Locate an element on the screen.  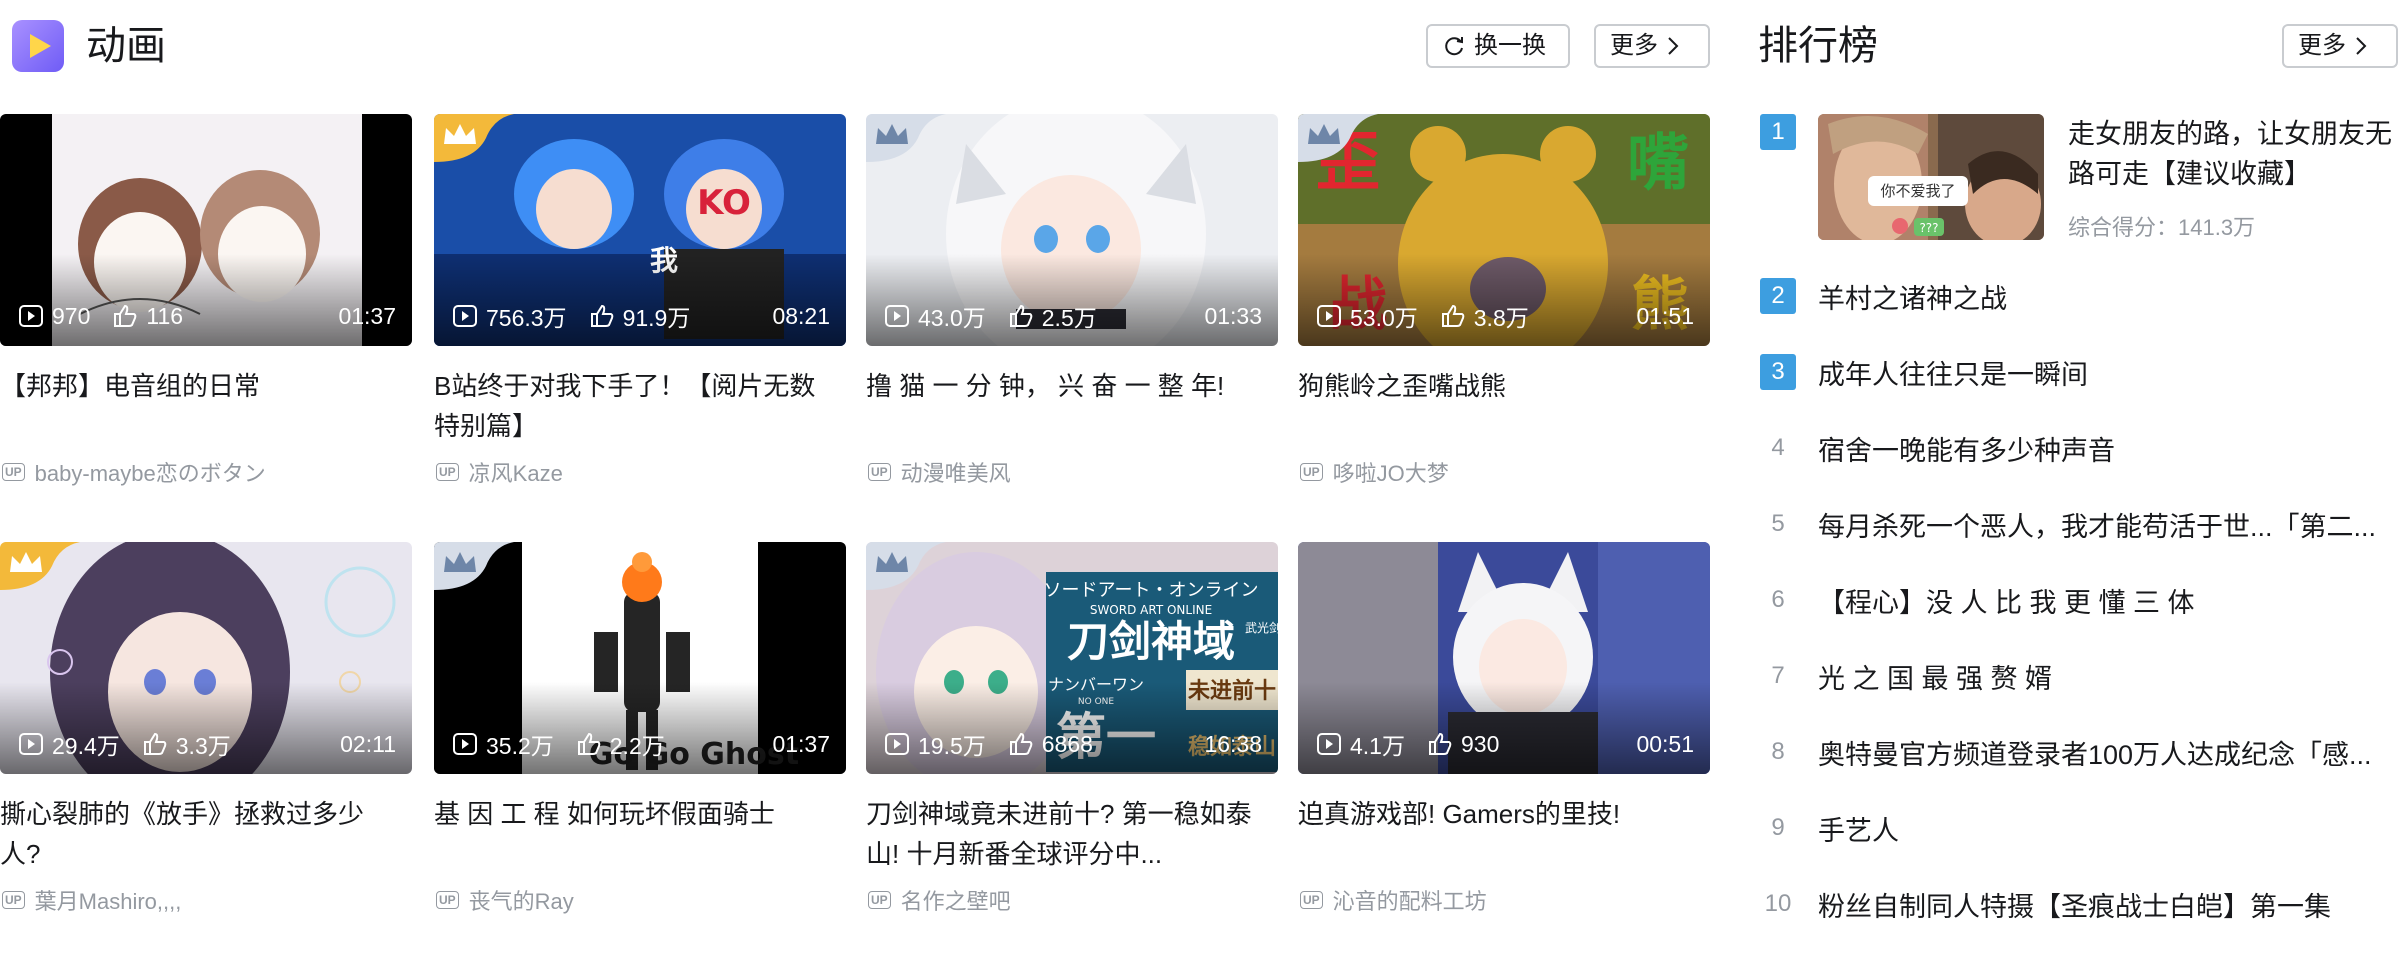
uploader: UP 丧气的Ray is located at coordinates (505, 900).